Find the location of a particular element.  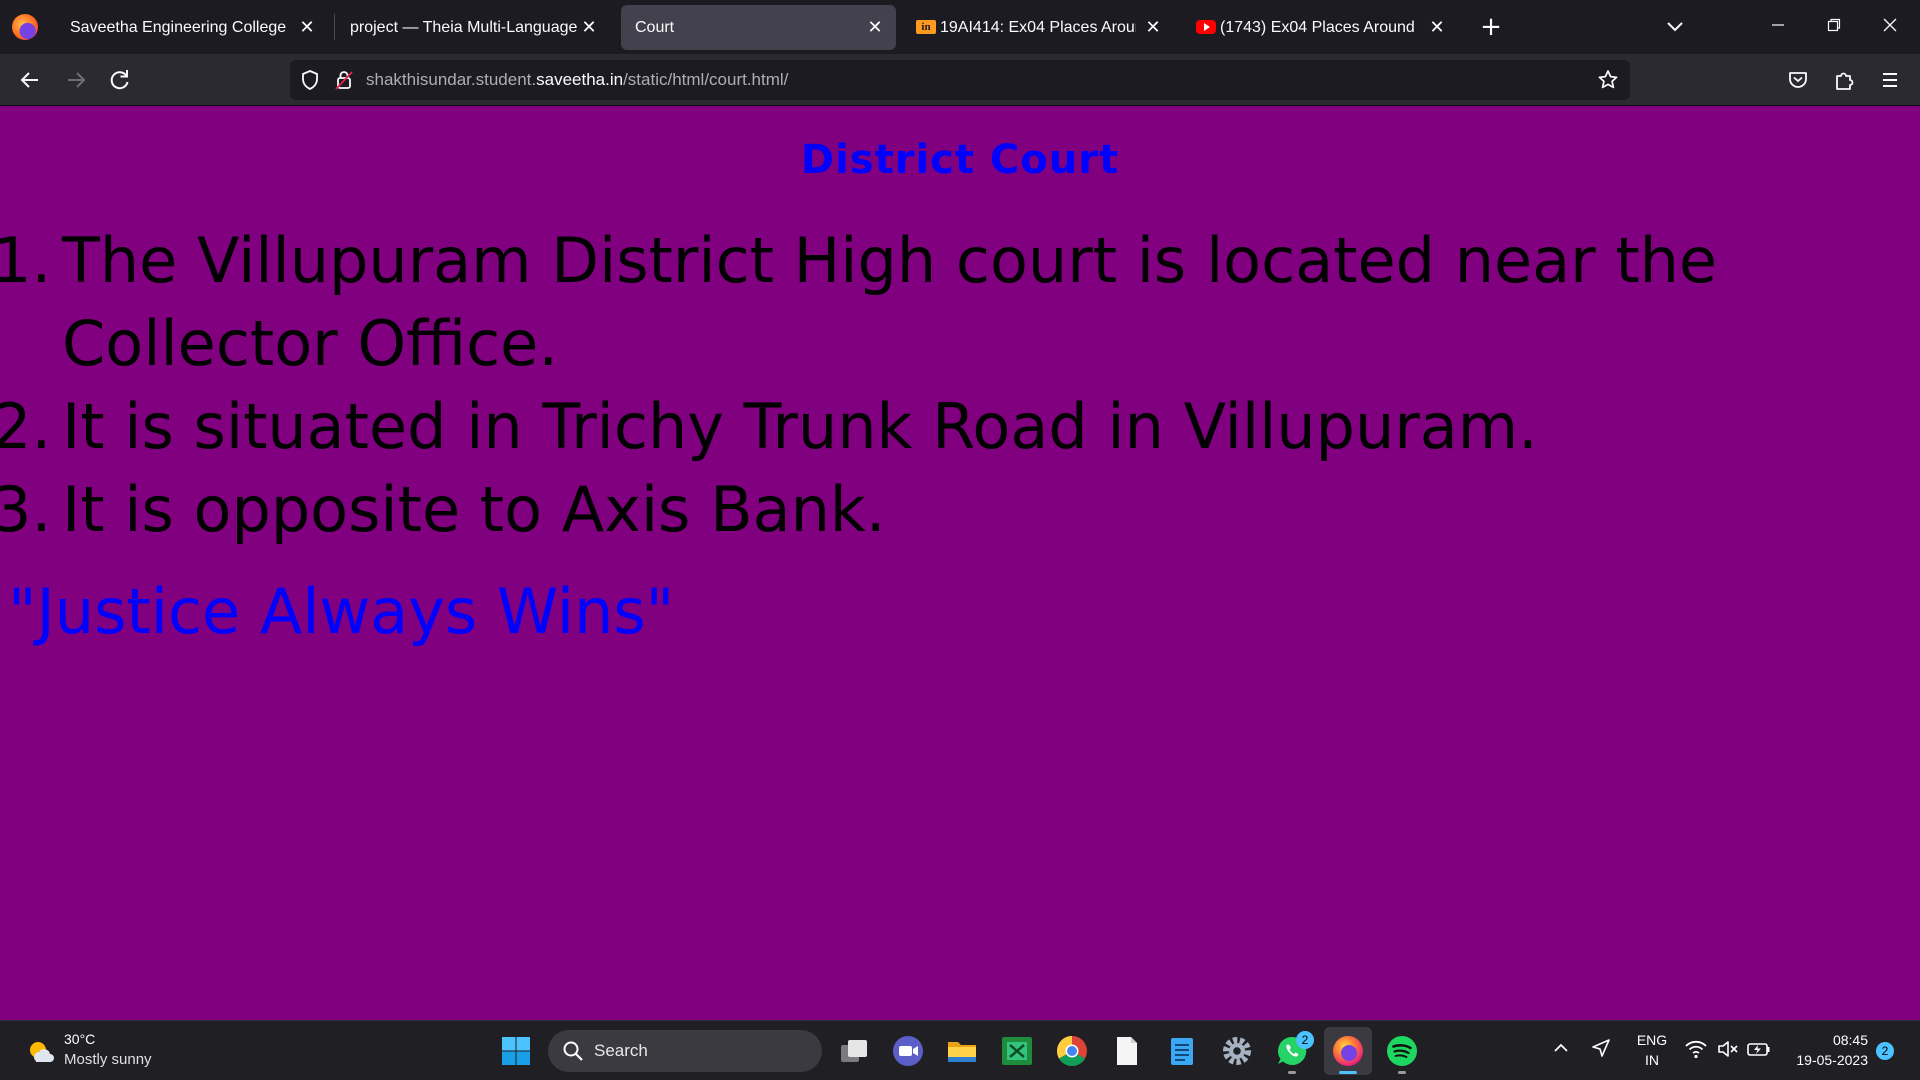

battery-charging-icon is located at coordinates (1759, 1051).